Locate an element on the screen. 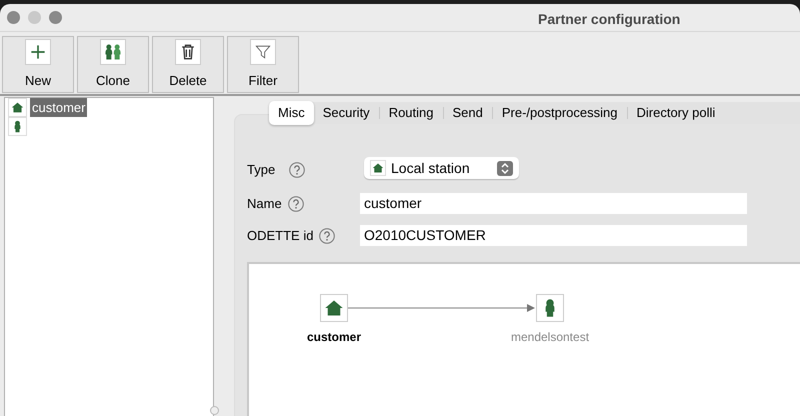 The width and height of the screenshot is (800, 416). field-label: ODETTE id is located at coordinates (280, 235).